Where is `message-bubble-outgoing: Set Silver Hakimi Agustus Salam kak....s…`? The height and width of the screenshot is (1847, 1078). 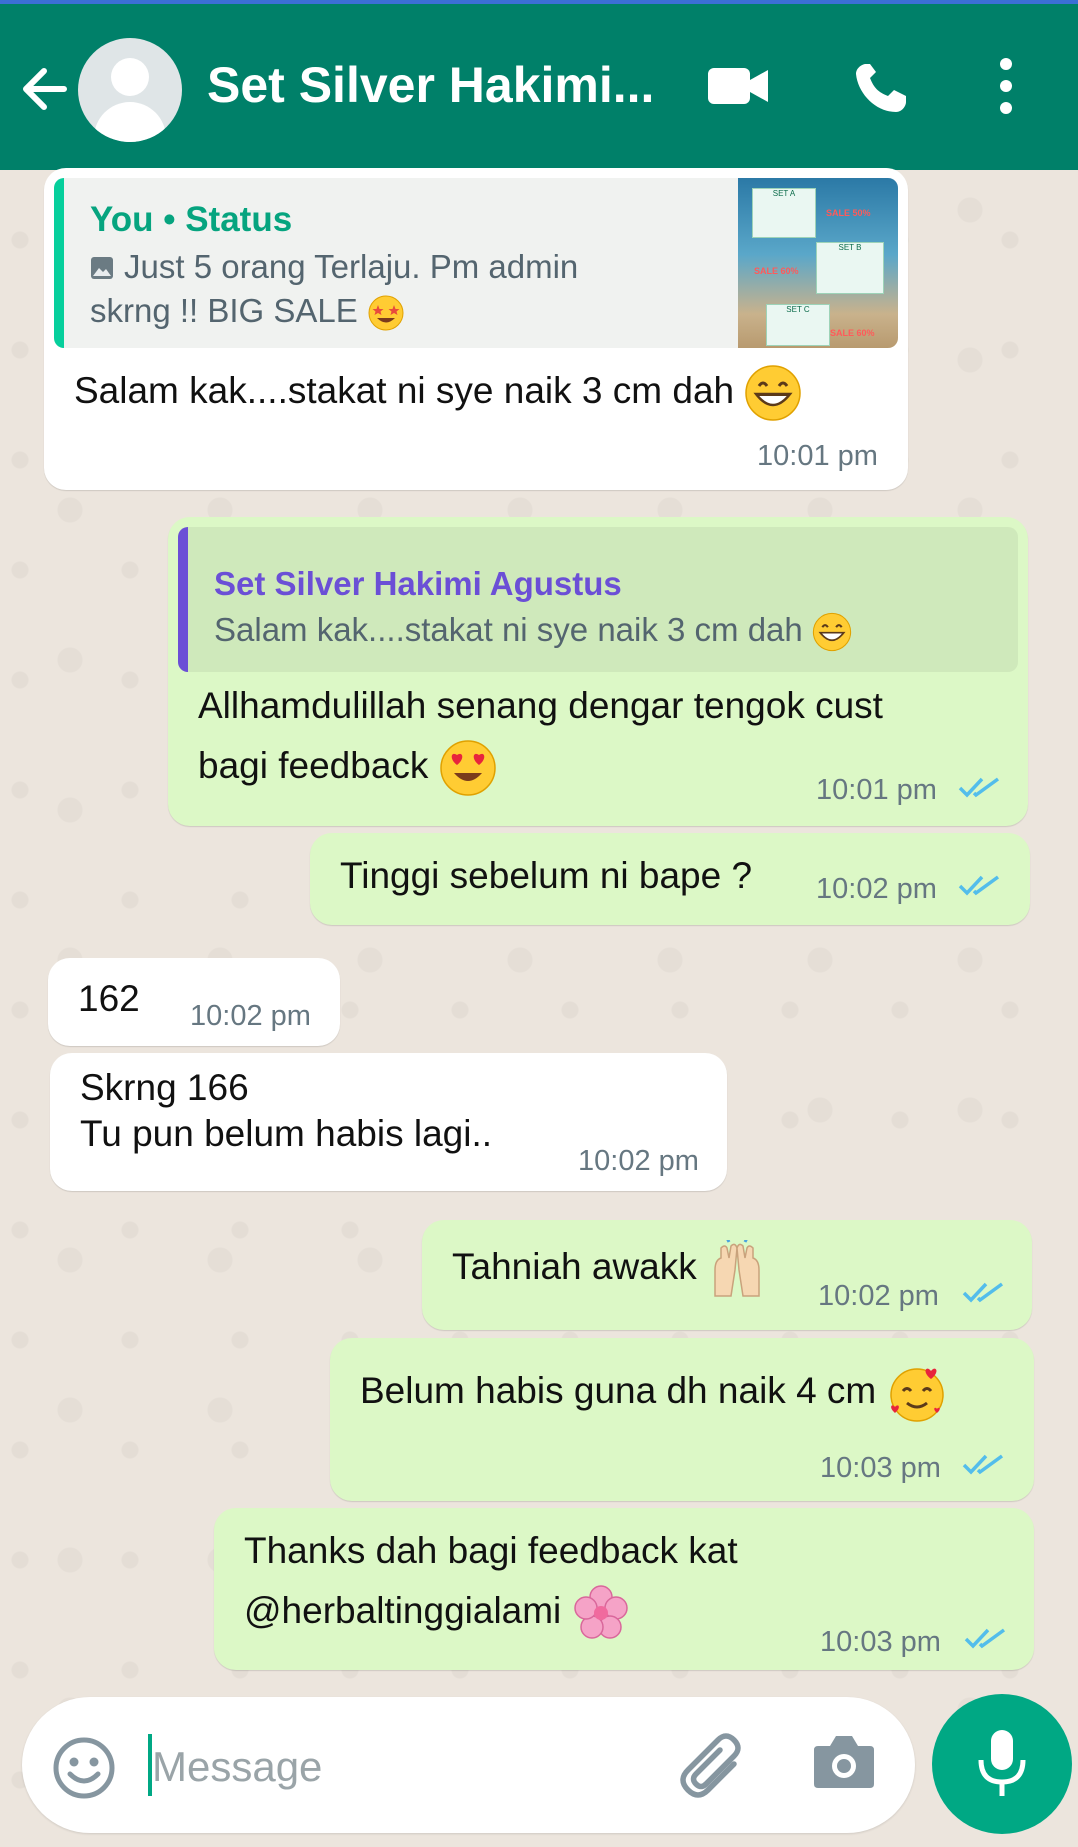 message-bubble-outgoing: Set Silver Hakimi Agustus Salam kak....s… is located at coordinates (598, 671).